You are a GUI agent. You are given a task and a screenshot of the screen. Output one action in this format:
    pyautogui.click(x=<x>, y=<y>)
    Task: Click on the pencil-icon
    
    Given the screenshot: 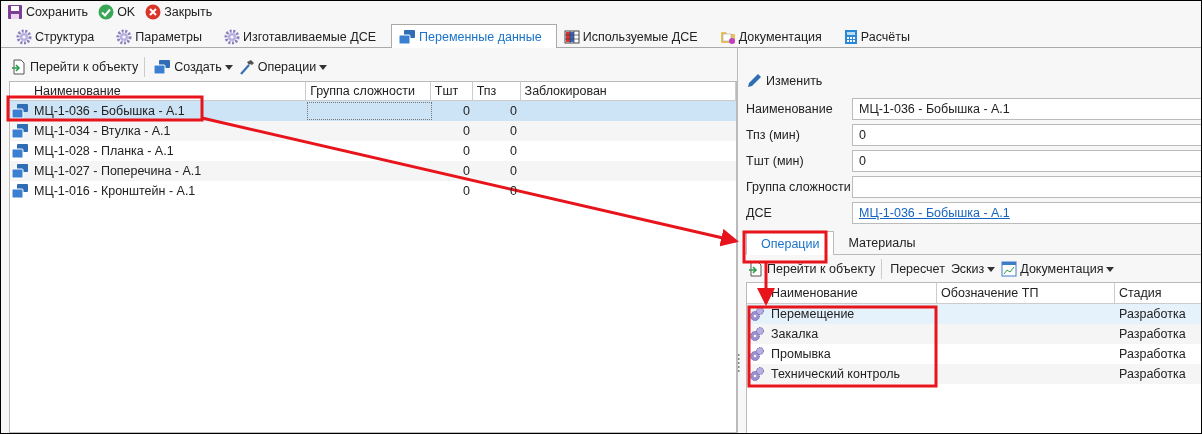 What is the action you would take?
    pyautogui.click(x=754, y=81)
    